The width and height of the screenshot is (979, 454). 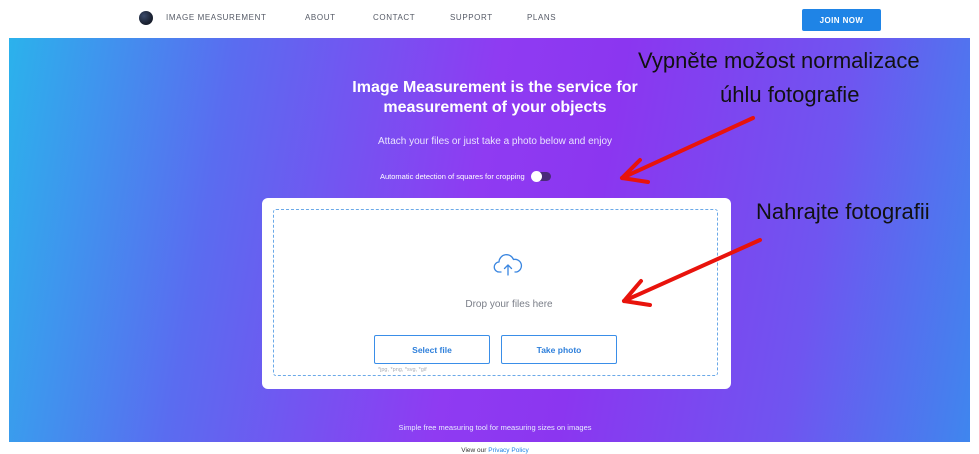 I want to click on annotation-photo-angle: úhlu fotografie, so click(x=790, y=94).